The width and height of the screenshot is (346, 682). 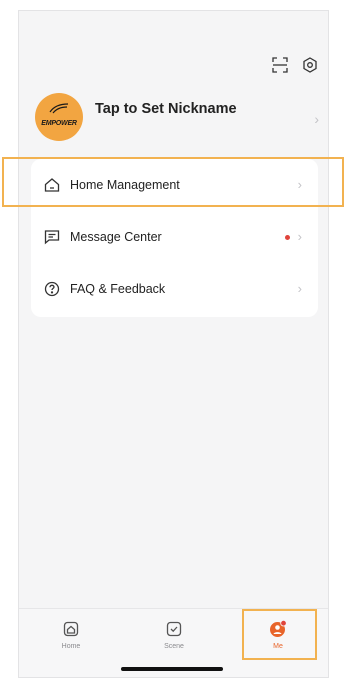 What do you see at coordinates (116, 237) in the screenshot?
I see `menu-item-label: Message Center` at bounding box center [116, 237].